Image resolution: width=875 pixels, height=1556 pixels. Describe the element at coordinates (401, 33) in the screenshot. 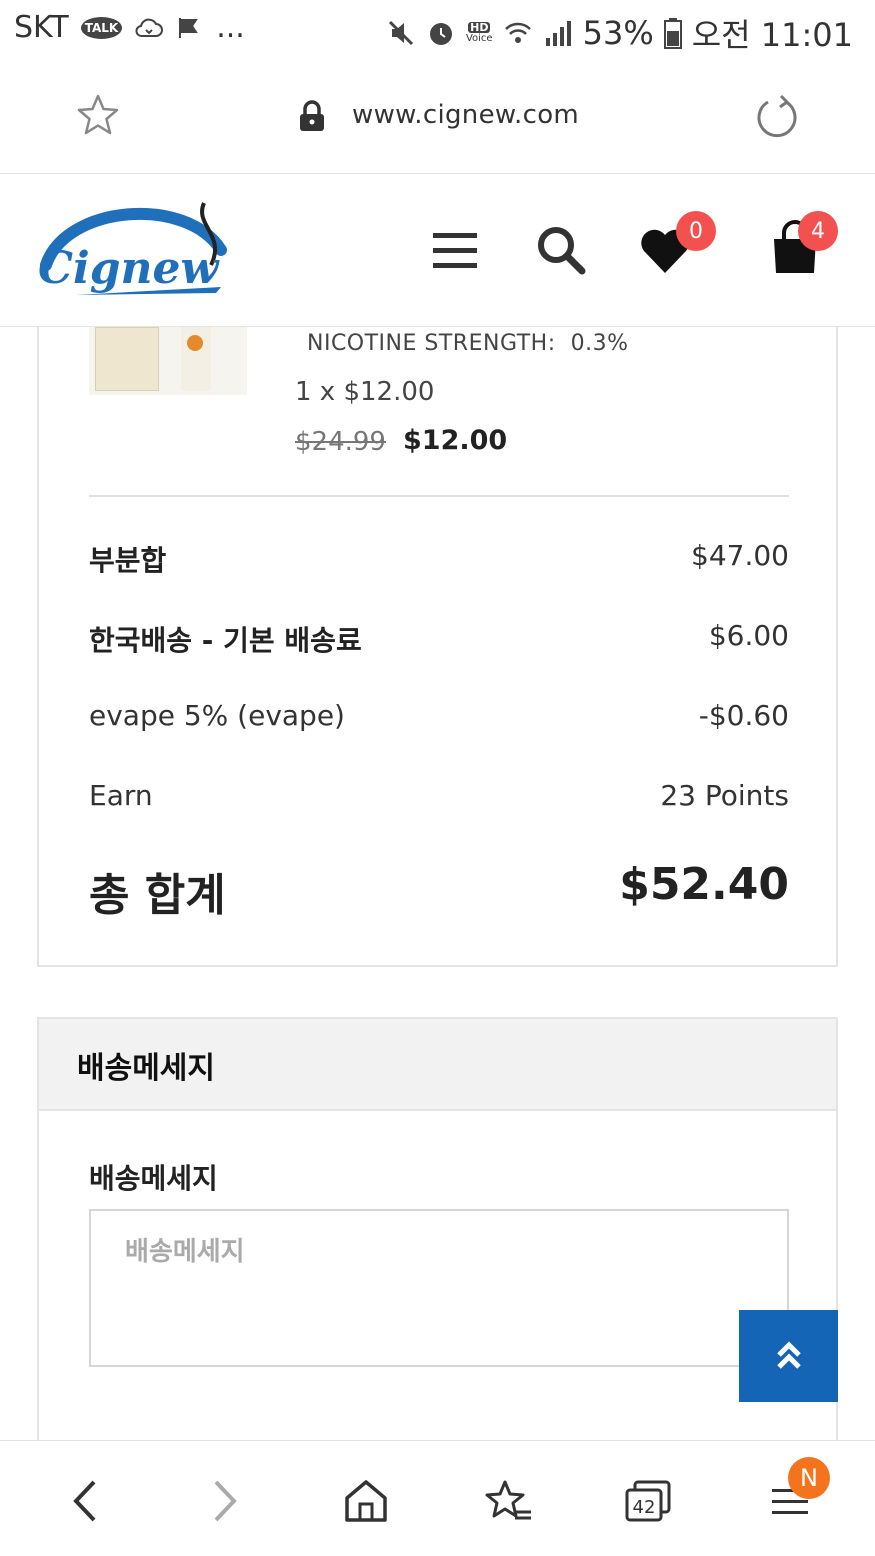

I see `mute-icon` at that location.